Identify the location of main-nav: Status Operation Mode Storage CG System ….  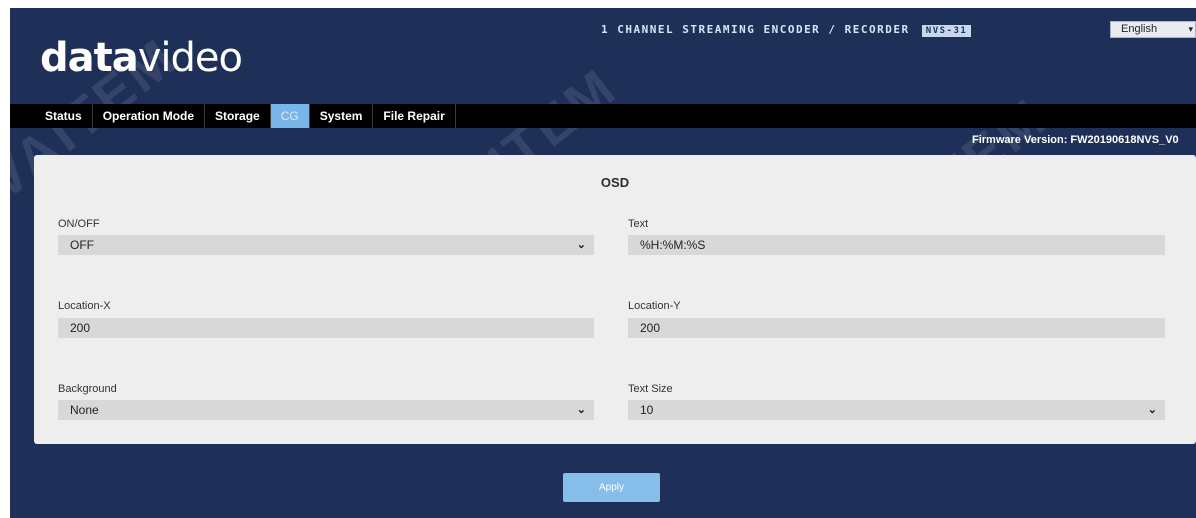
(603, 116).